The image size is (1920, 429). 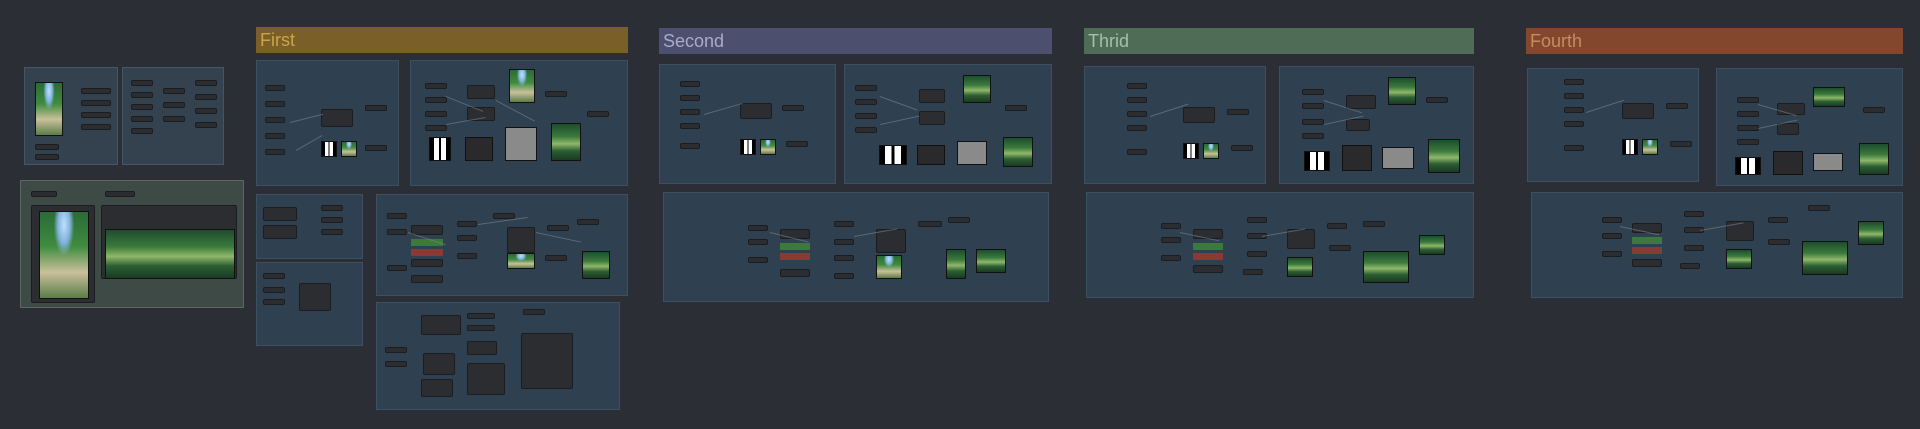 I want to click on group-thrid-settings, so click(x=1175, y=125).